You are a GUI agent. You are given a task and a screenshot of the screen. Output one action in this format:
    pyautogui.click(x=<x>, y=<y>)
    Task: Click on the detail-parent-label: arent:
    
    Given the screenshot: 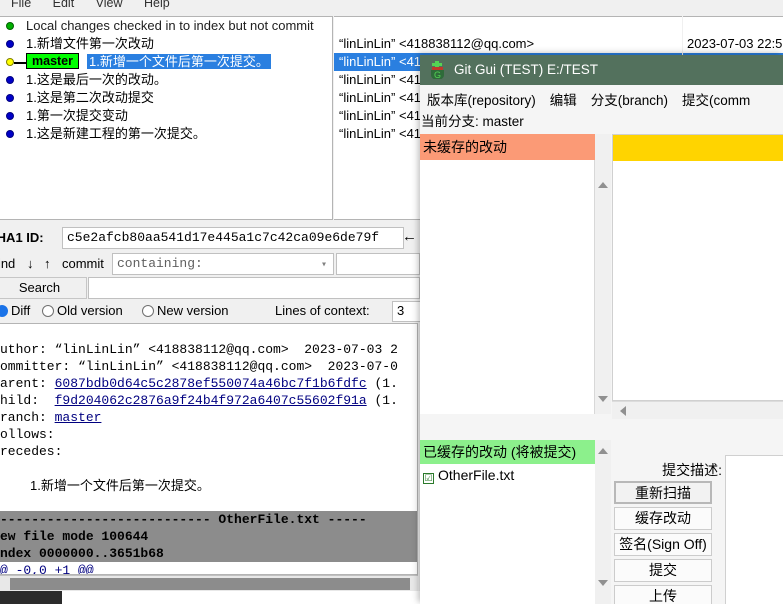 What is the action you would take?
    pyautogui.click(x=27, y=383)
    